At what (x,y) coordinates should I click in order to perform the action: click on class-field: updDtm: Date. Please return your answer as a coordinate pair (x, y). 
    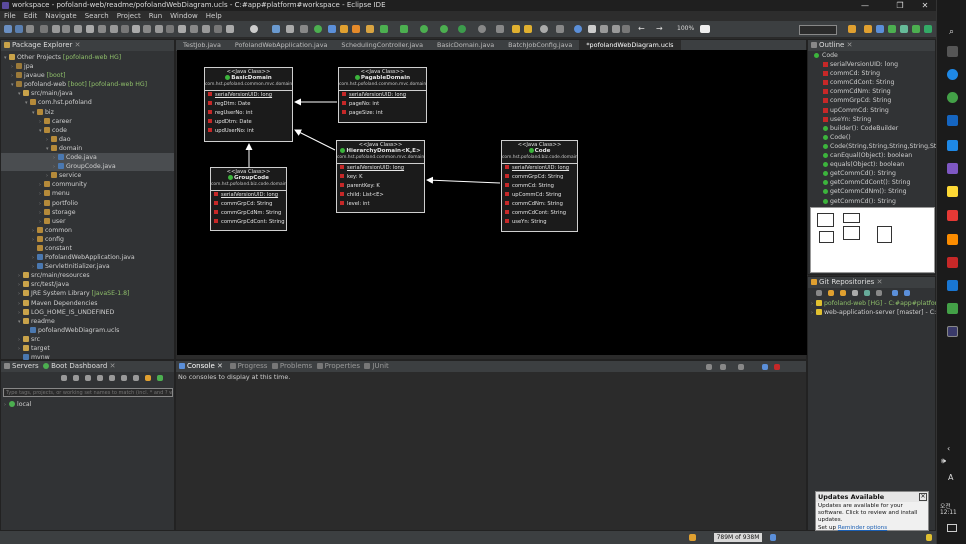
    Looking at the image, I should click on (248, 122).